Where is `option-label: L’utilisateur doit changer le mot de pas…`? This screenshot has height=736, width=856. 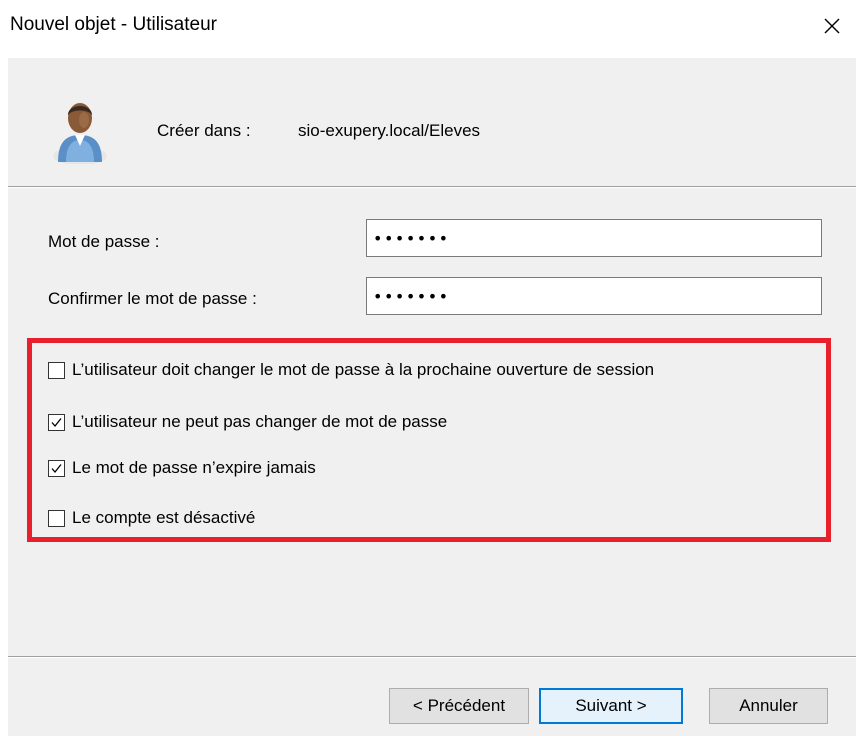
option-label: L’utilisateur doit changer le mot de pas… is located at coordinates (363, 369).